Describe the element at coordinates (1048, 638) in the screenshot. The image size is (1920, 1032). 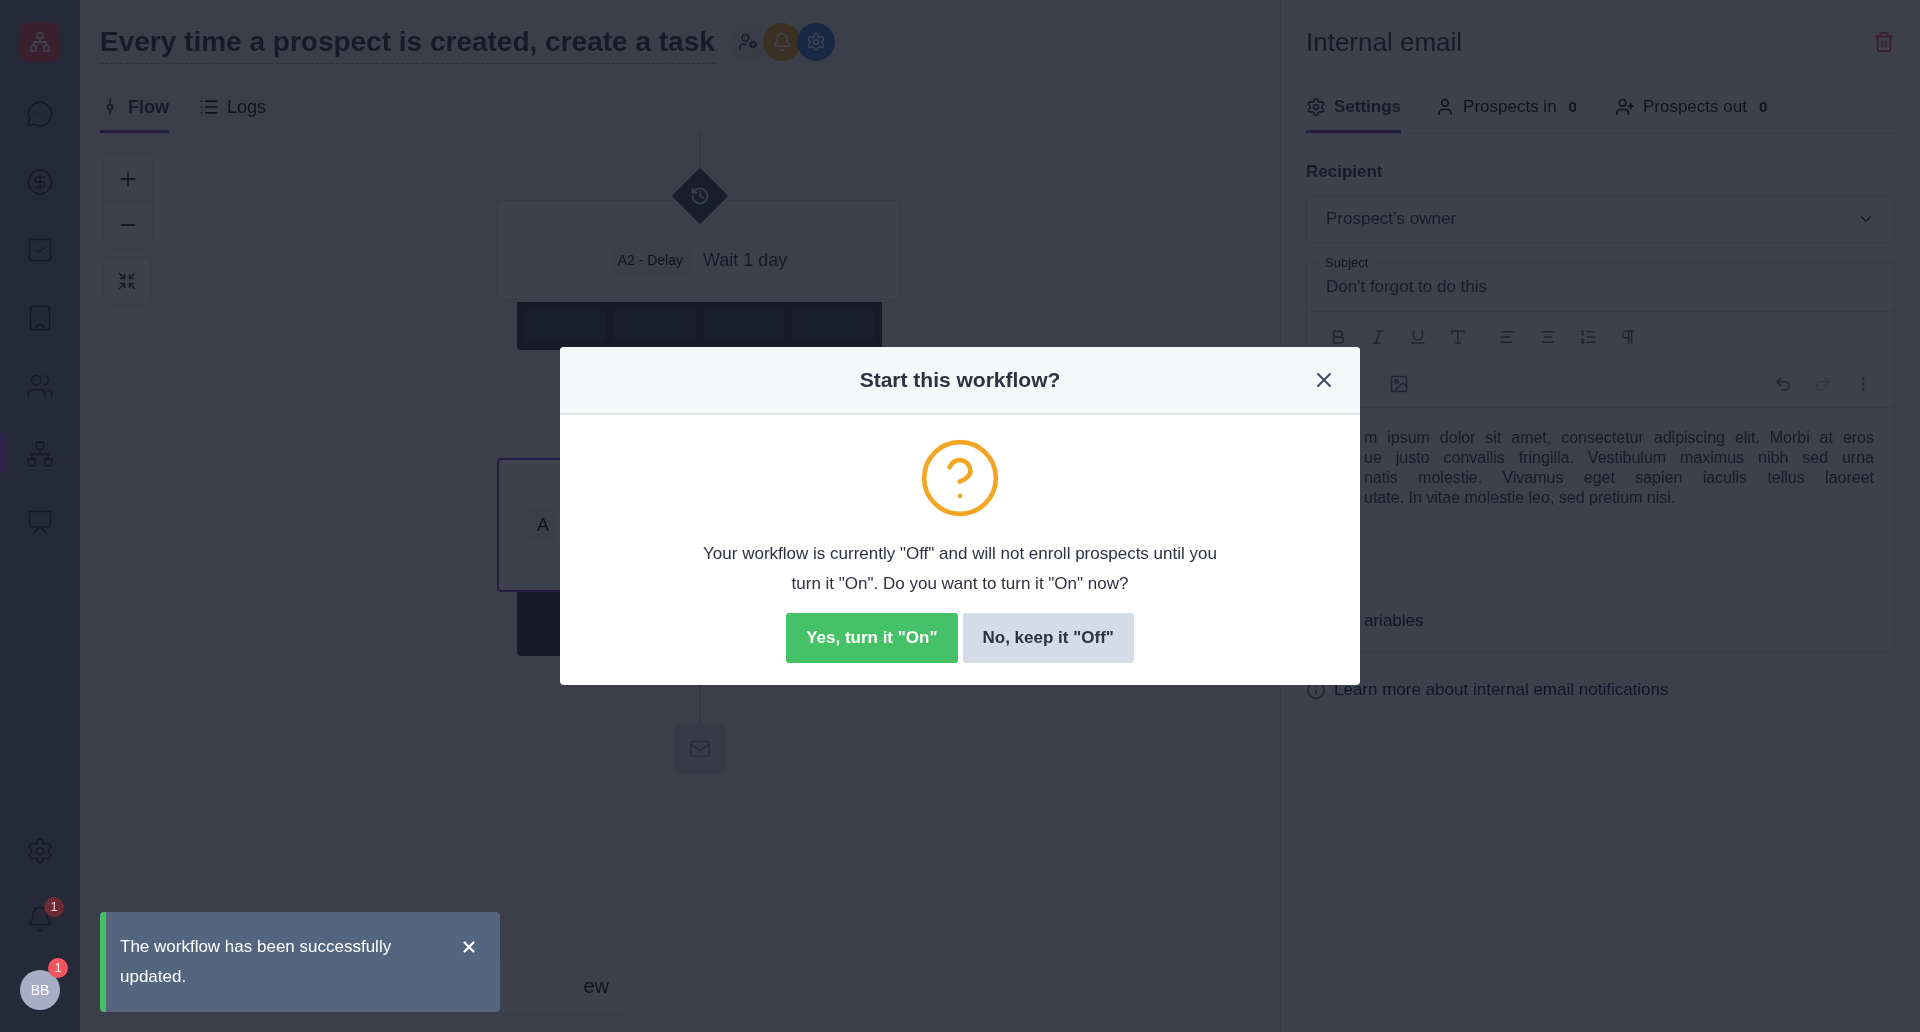
I see `cancel-button: No, keep it "Off"` at that location.